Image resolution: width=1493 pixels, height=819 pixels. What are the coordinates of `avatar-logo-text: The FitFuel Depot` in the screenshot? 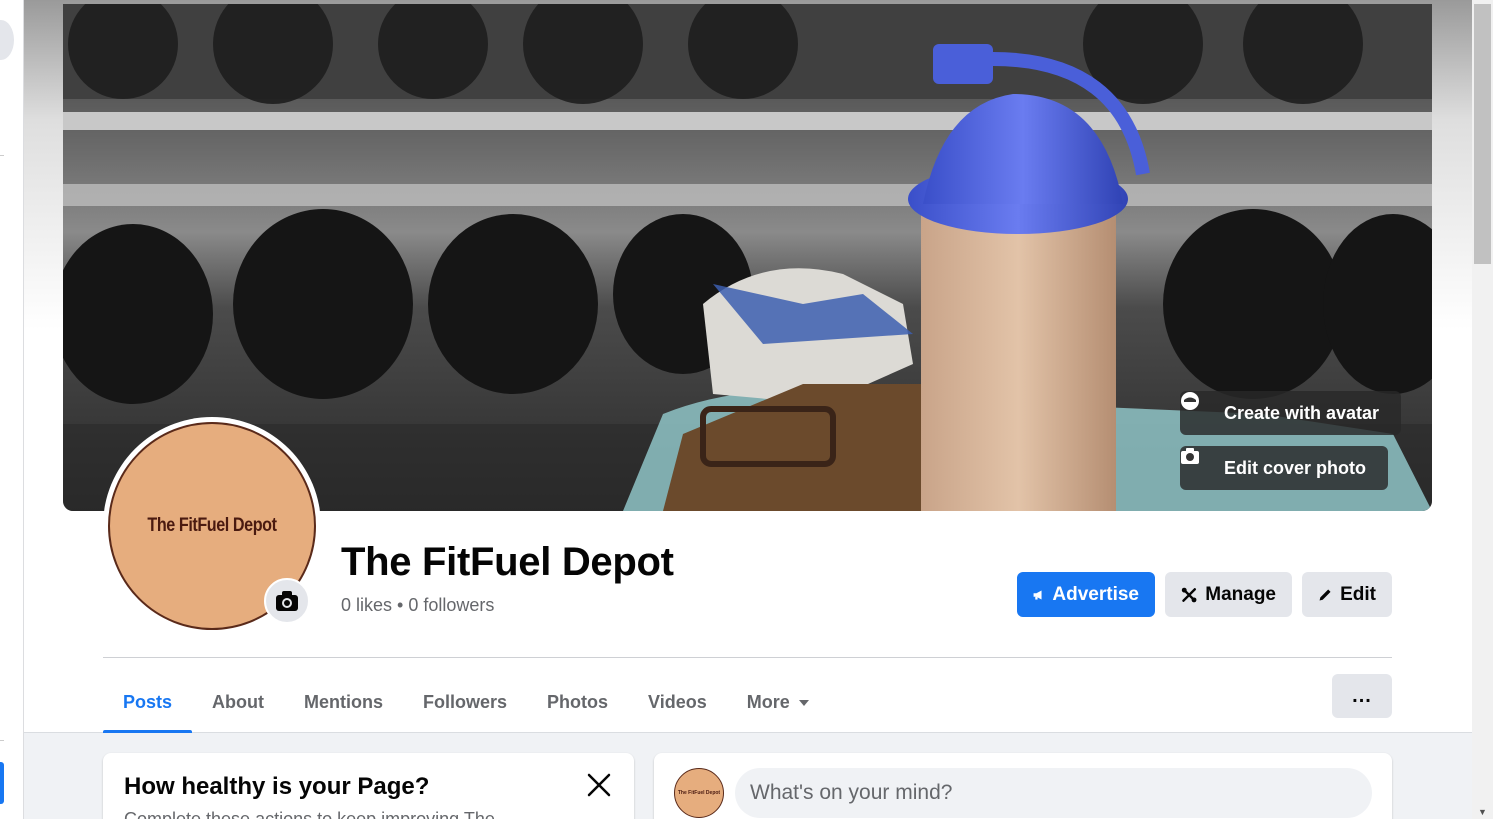 It's located at (699, 793).